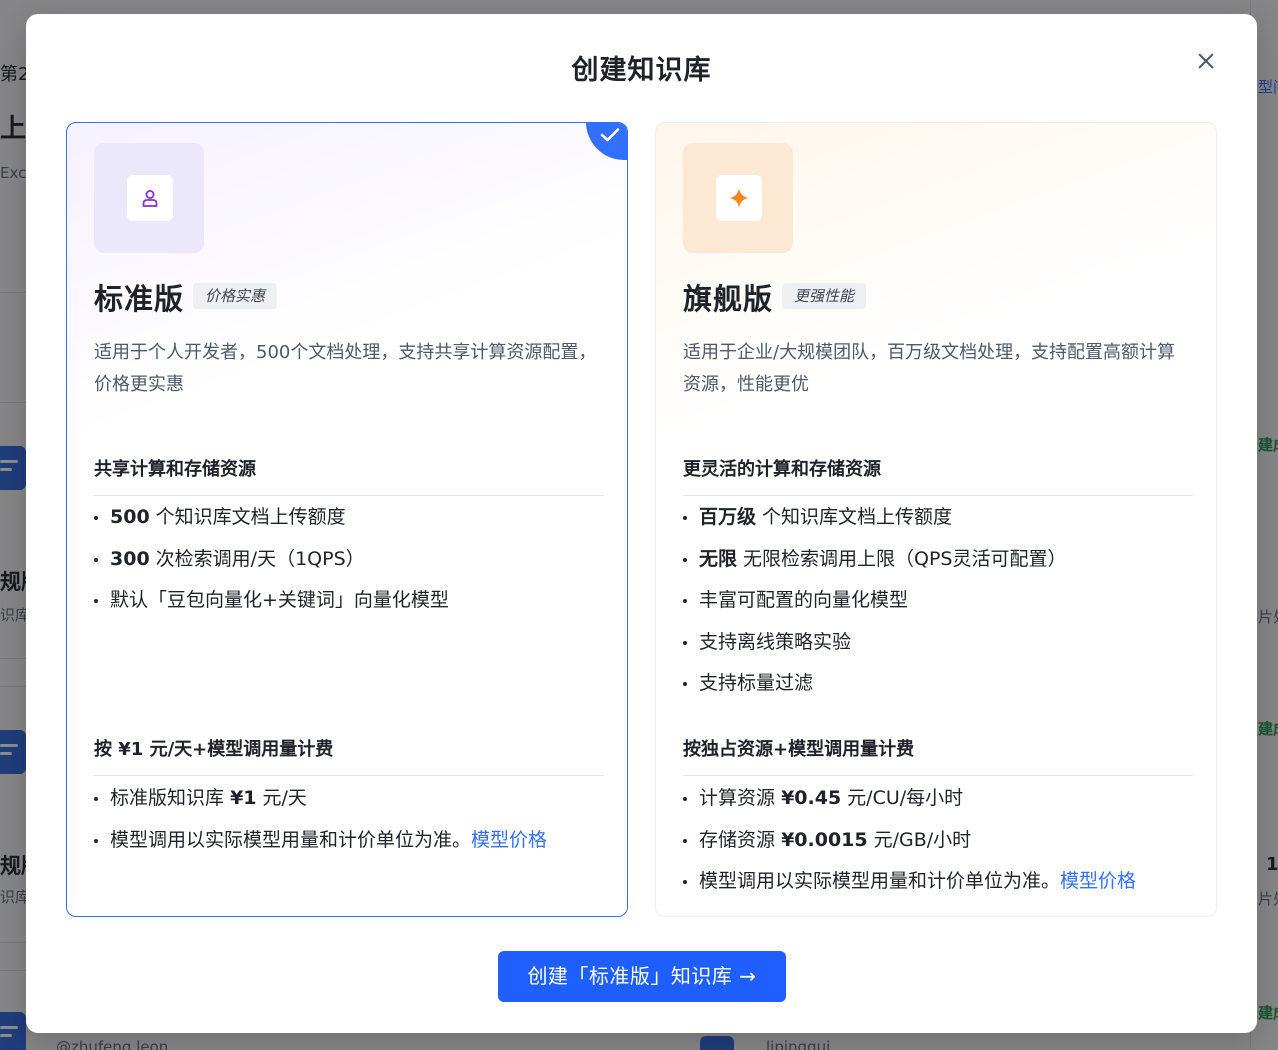 The height and width of the screenshot is (1050, 1278). Describe the element at coordinates (938, 755) in the screenshot. I see `billing-section-title: 按独占资源+模型调用量计费` at that location.